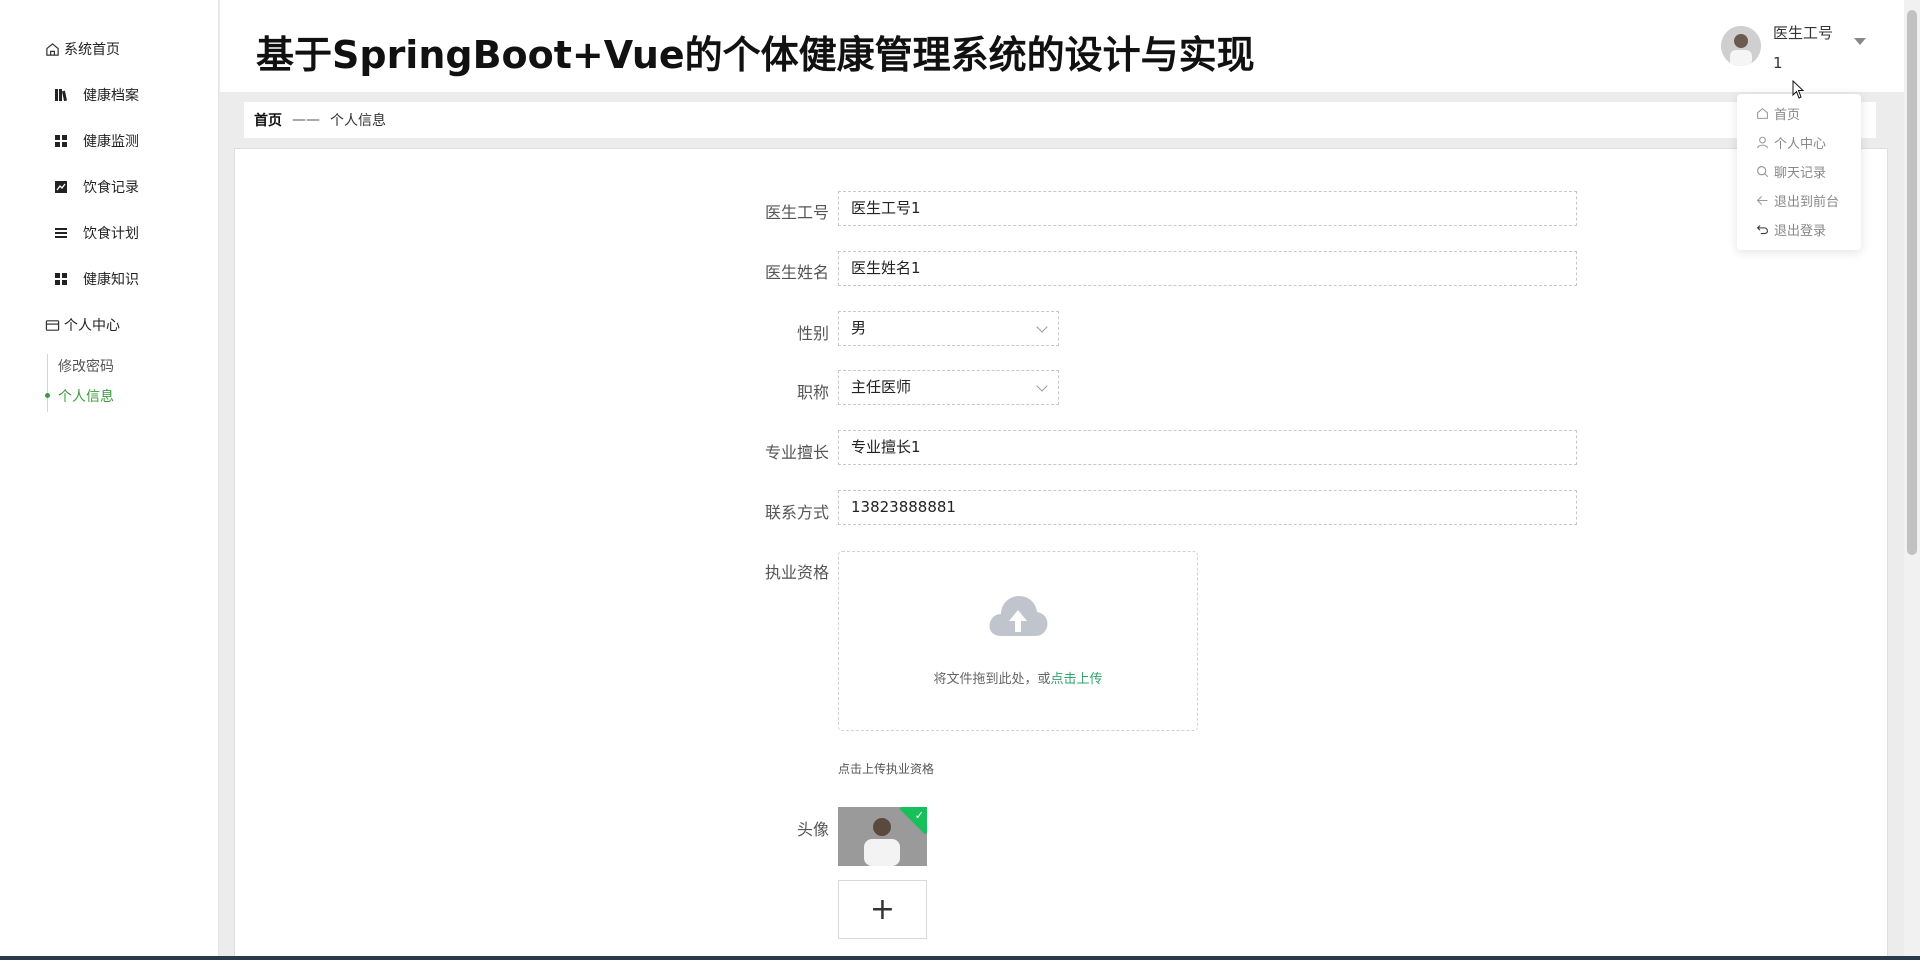  Describe the element at coordinates (1207, 447) in the screenshot. I see `specialty-field: 专业擅长1` at that location.